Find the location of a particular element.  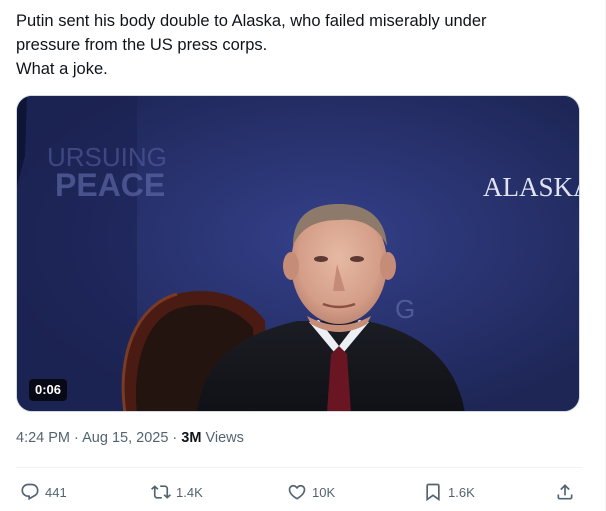

like-button: 10K is located at coordinates (311, 492).